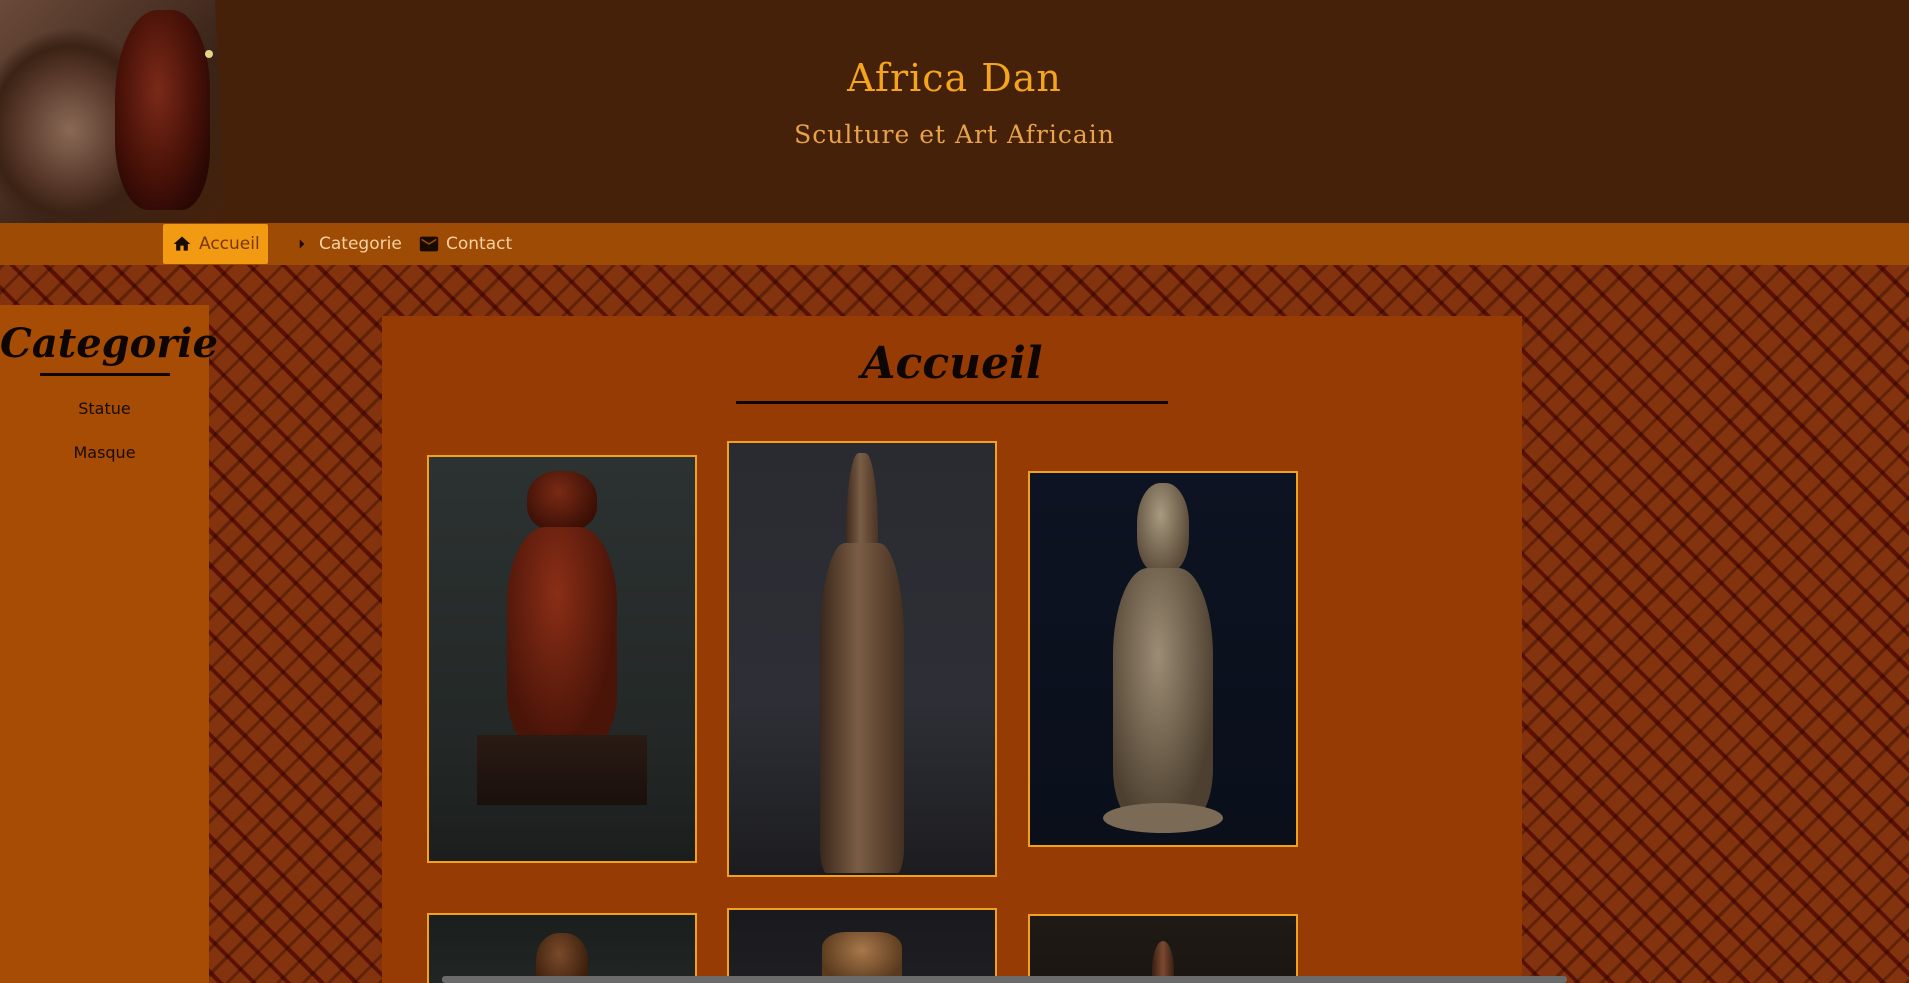 The width and height of the screenshot is (1909, 983). I want to click on nav-label: Accueil, so click(229, 244).